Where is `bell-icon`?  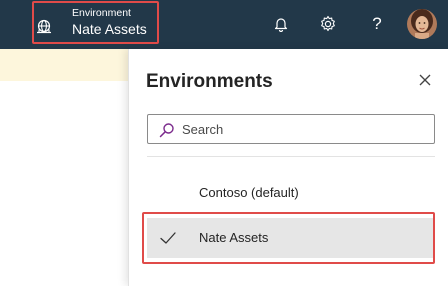
bell-icon is located at coordinates (281, 25).